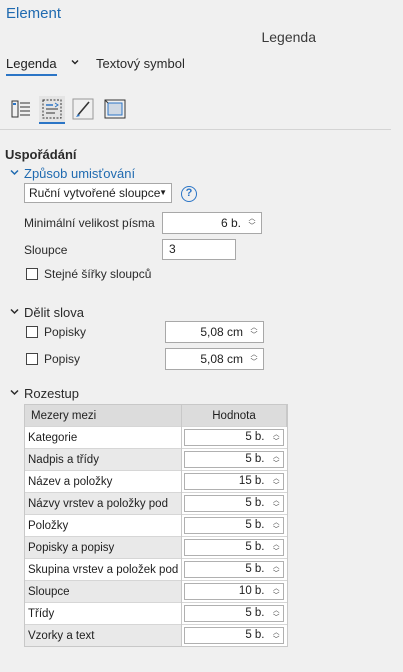 This screenshot has height=672, width=403. What do you see at coordinates (103, 416) in the screenshot?
I see `column-header-gaps: Mezery mezi` at bounding box center [103, 416].